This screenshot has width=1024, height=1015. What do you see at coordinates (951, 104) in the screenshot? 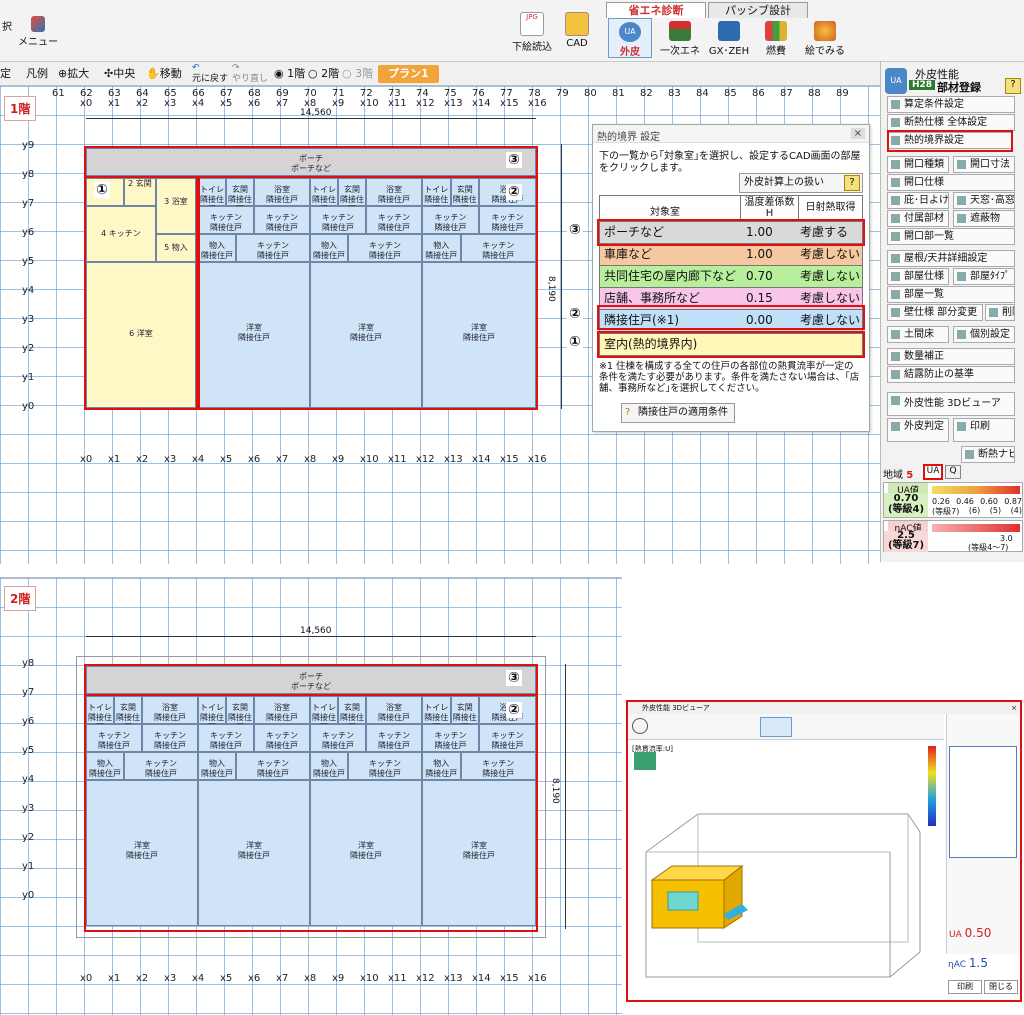
I see `panel-button: 算定条件設定` at bounding box center [951, 104].